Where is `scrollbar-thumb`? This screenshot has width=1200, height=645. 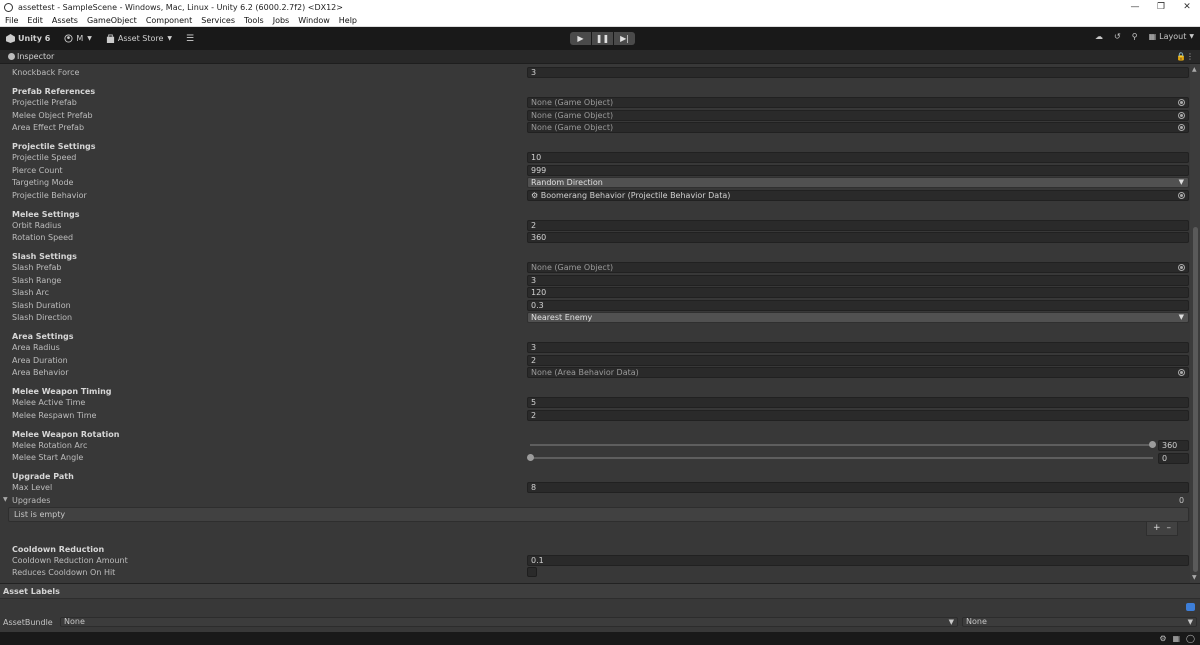
scrollbar-thumb is located at coordinates (1195, 399).